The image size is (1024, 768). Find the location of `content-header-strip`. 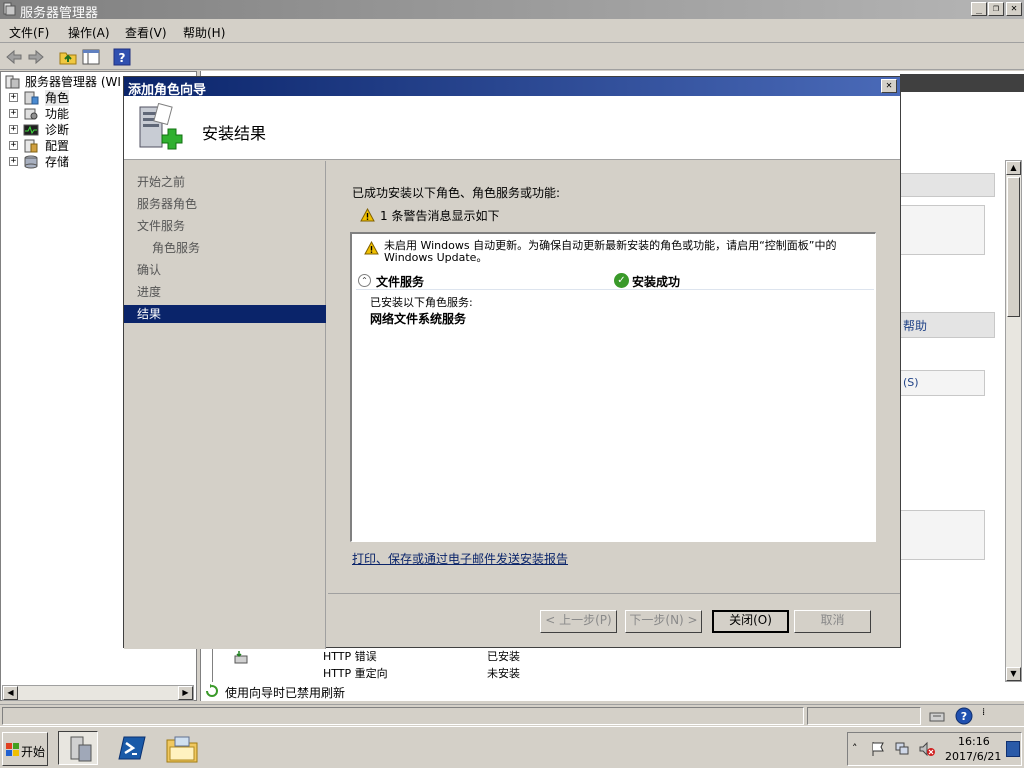

content-header-strip is located at coordinates (962, 83).